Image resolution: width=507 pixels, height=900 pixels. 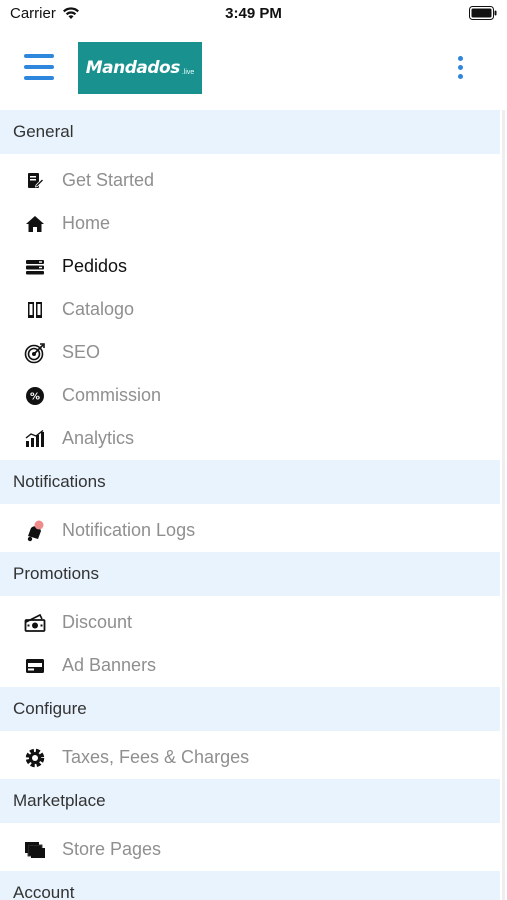 I want to click on nav-label: Commission, so click(x=112, y=395).